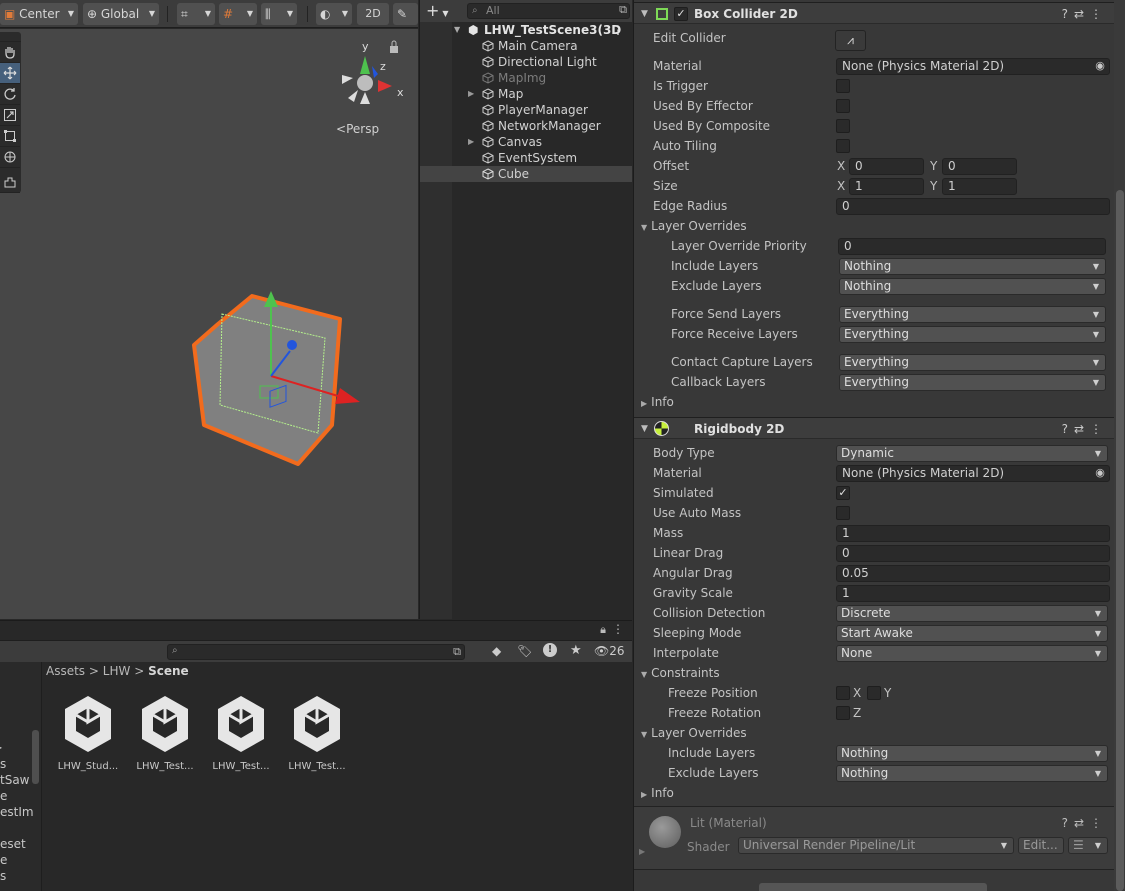 Image resolution: width=1125 pixels, height=891 pixels. Describe the element at coordinates (542, 62) in the screenshot. I see `hierarchy-item-directional-light: Directional Light` at that location.